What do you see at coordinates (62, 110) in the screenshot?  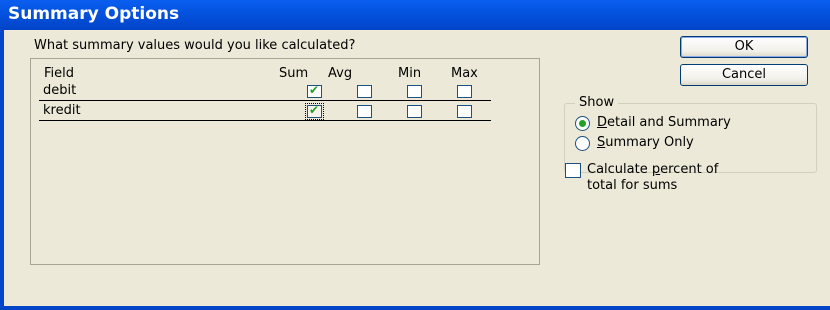 I see `field-name: kredit` at bounding box center [62, 110].